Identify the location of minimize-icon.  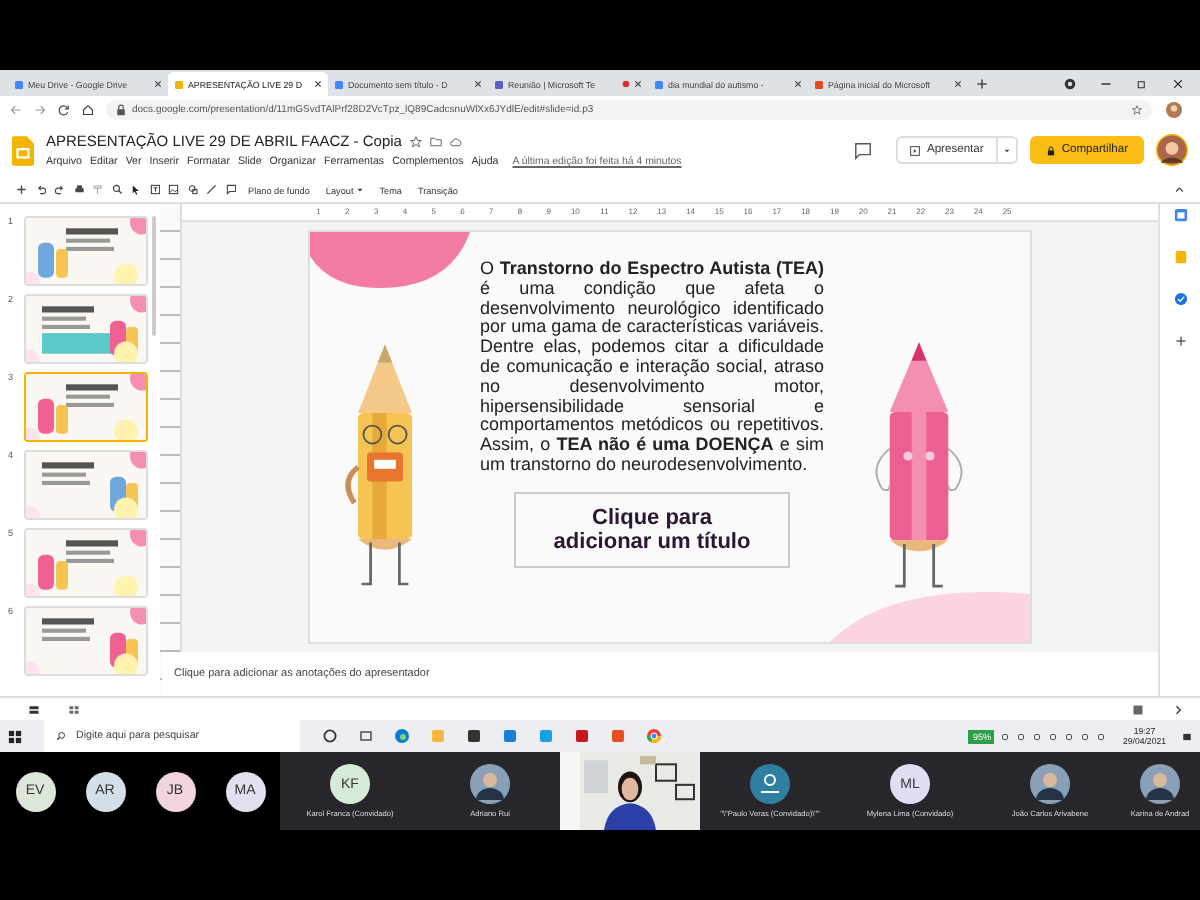
(1106, 84).